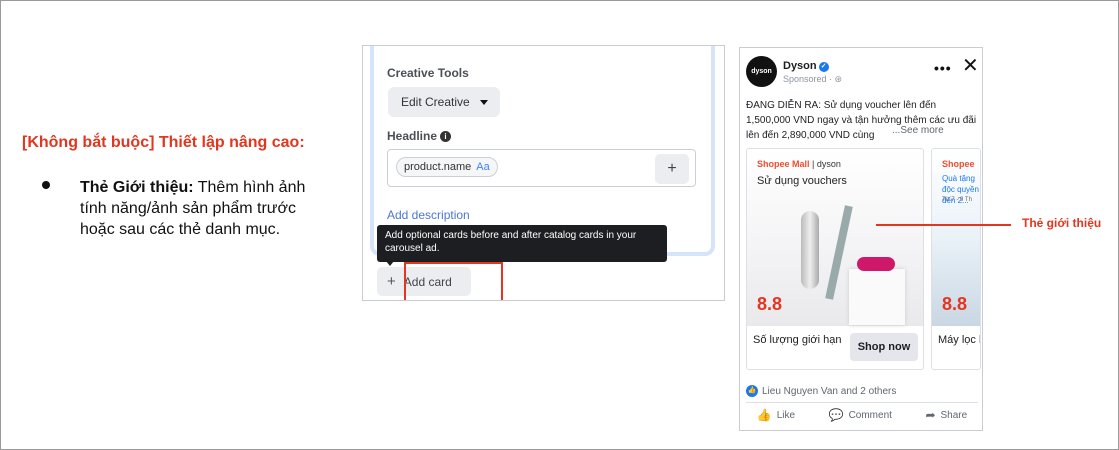 Image resolution: width=1119 pixels, height=450 pixels. I want to click on bullet-point, so click(47, 182).